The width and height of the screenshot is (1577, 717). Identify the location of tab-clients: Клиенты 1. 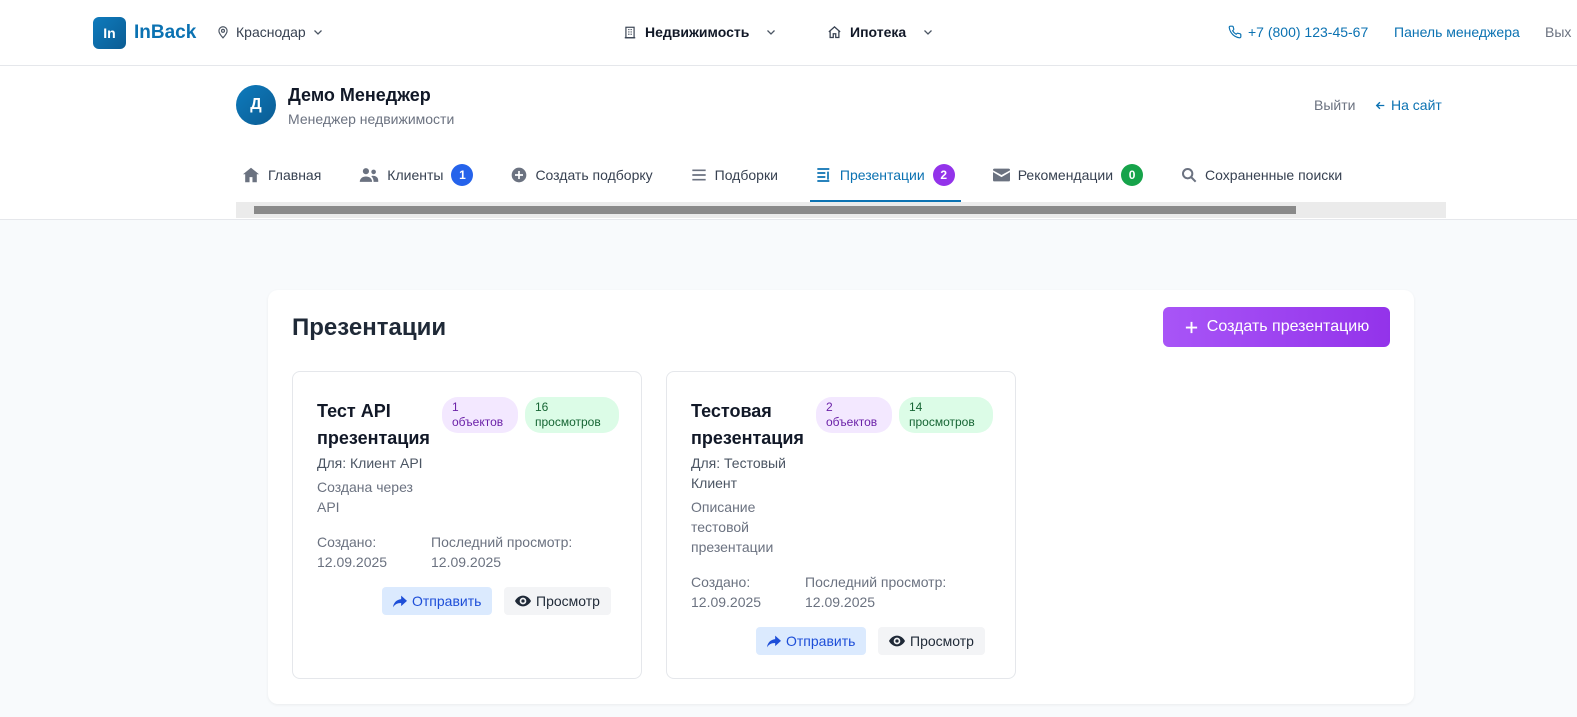
(416, 175).